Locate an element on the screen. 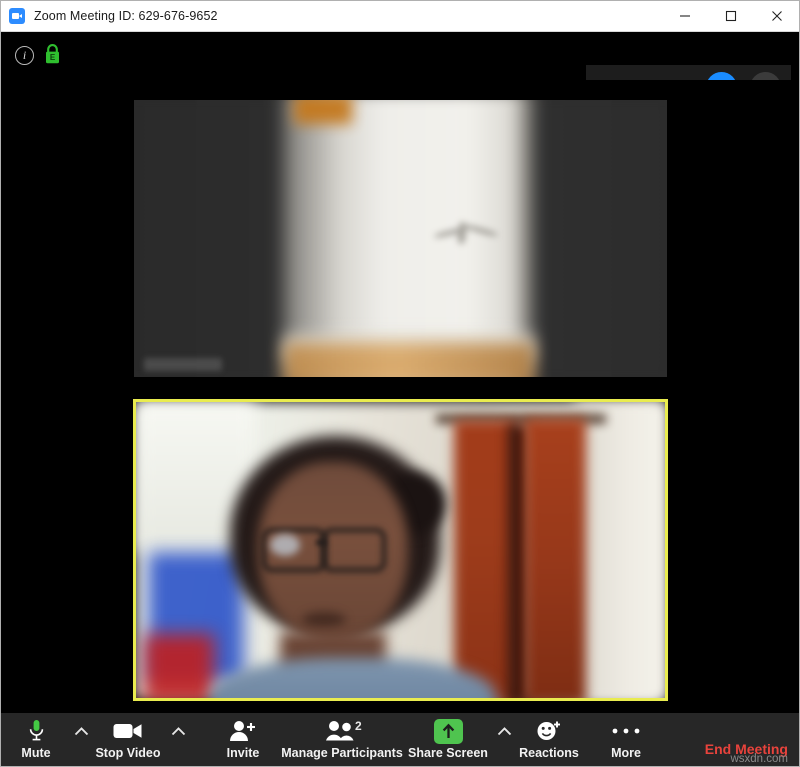 The image size is (800, 767). share-screen-button: Share Screen is located at coordinates (448, 739).